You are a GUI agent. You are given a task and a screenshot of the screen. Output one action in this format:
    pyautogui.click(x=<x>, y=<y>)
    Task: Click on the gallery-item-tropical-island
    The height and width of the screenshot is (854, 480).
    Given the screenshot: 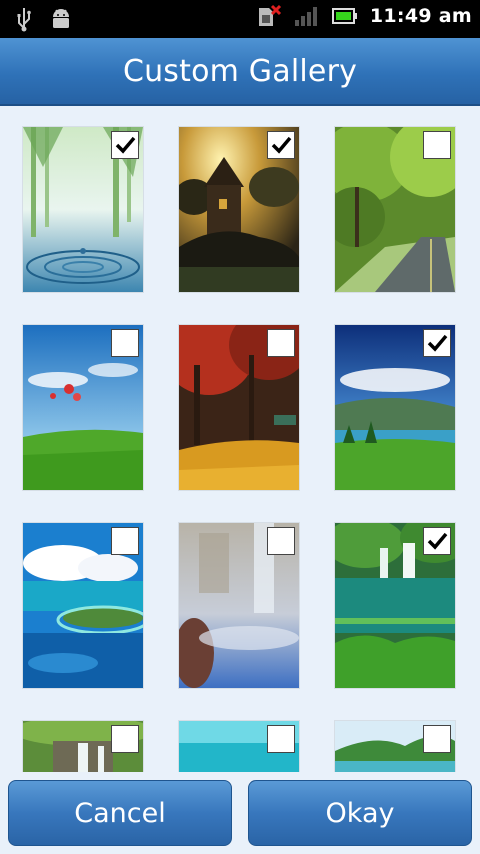 What is the action you would take?
    pyautogui.click(x=83, y=605)
    